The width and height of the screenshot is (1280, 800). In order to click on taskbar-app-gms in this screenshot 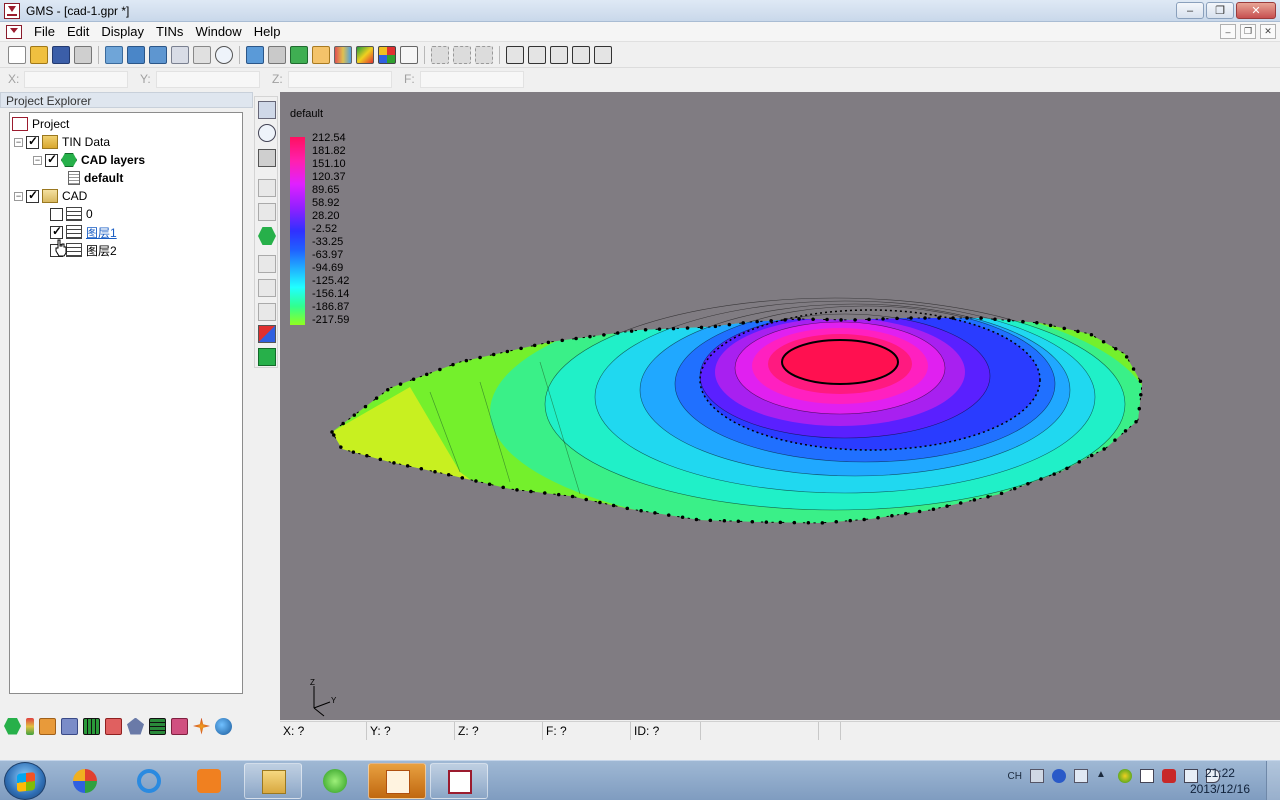, I will do `click(459, 781)`.